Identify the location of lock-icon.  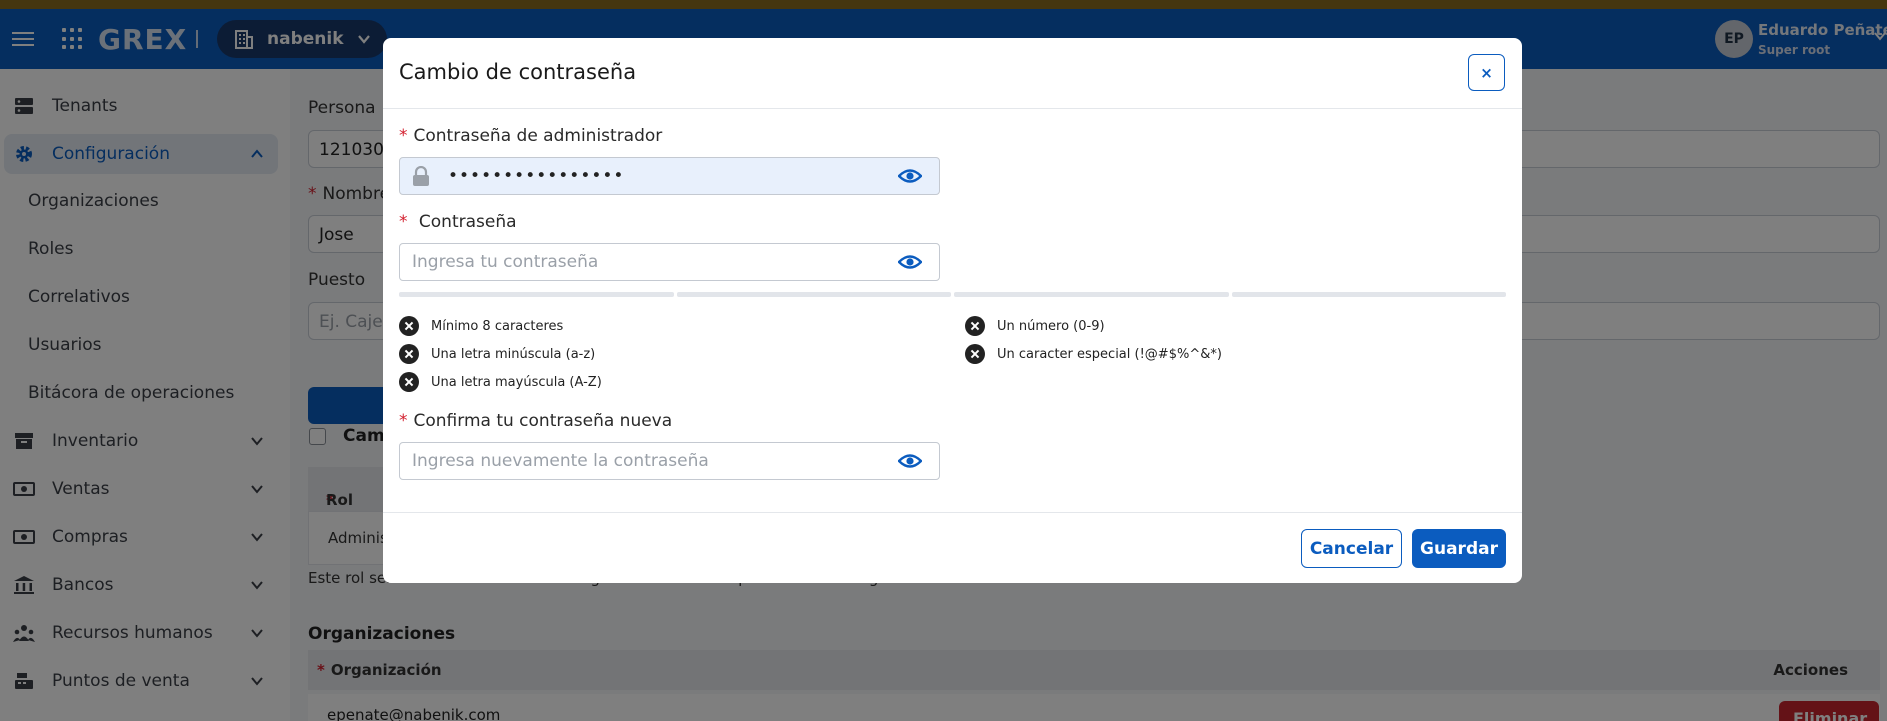
(421, 176).